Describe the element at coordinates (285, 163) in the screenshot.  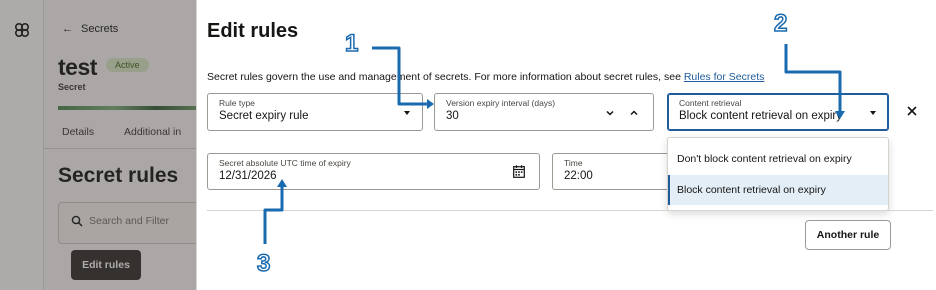
I see `absolute-expiry-label: Secret absolute UTC time of expiry` at that location.